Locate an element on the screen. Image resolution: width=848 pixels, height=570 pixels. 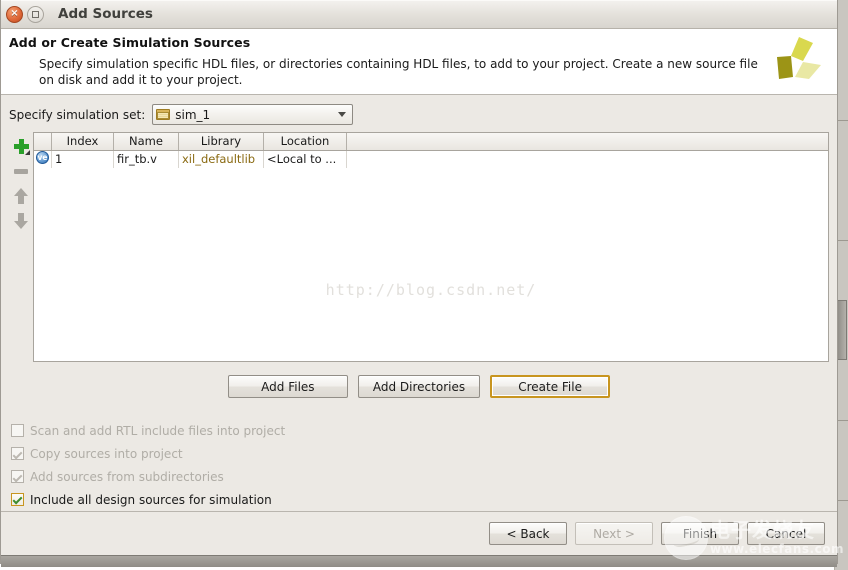
close-glyph: × is located at coordinates (14, 13).